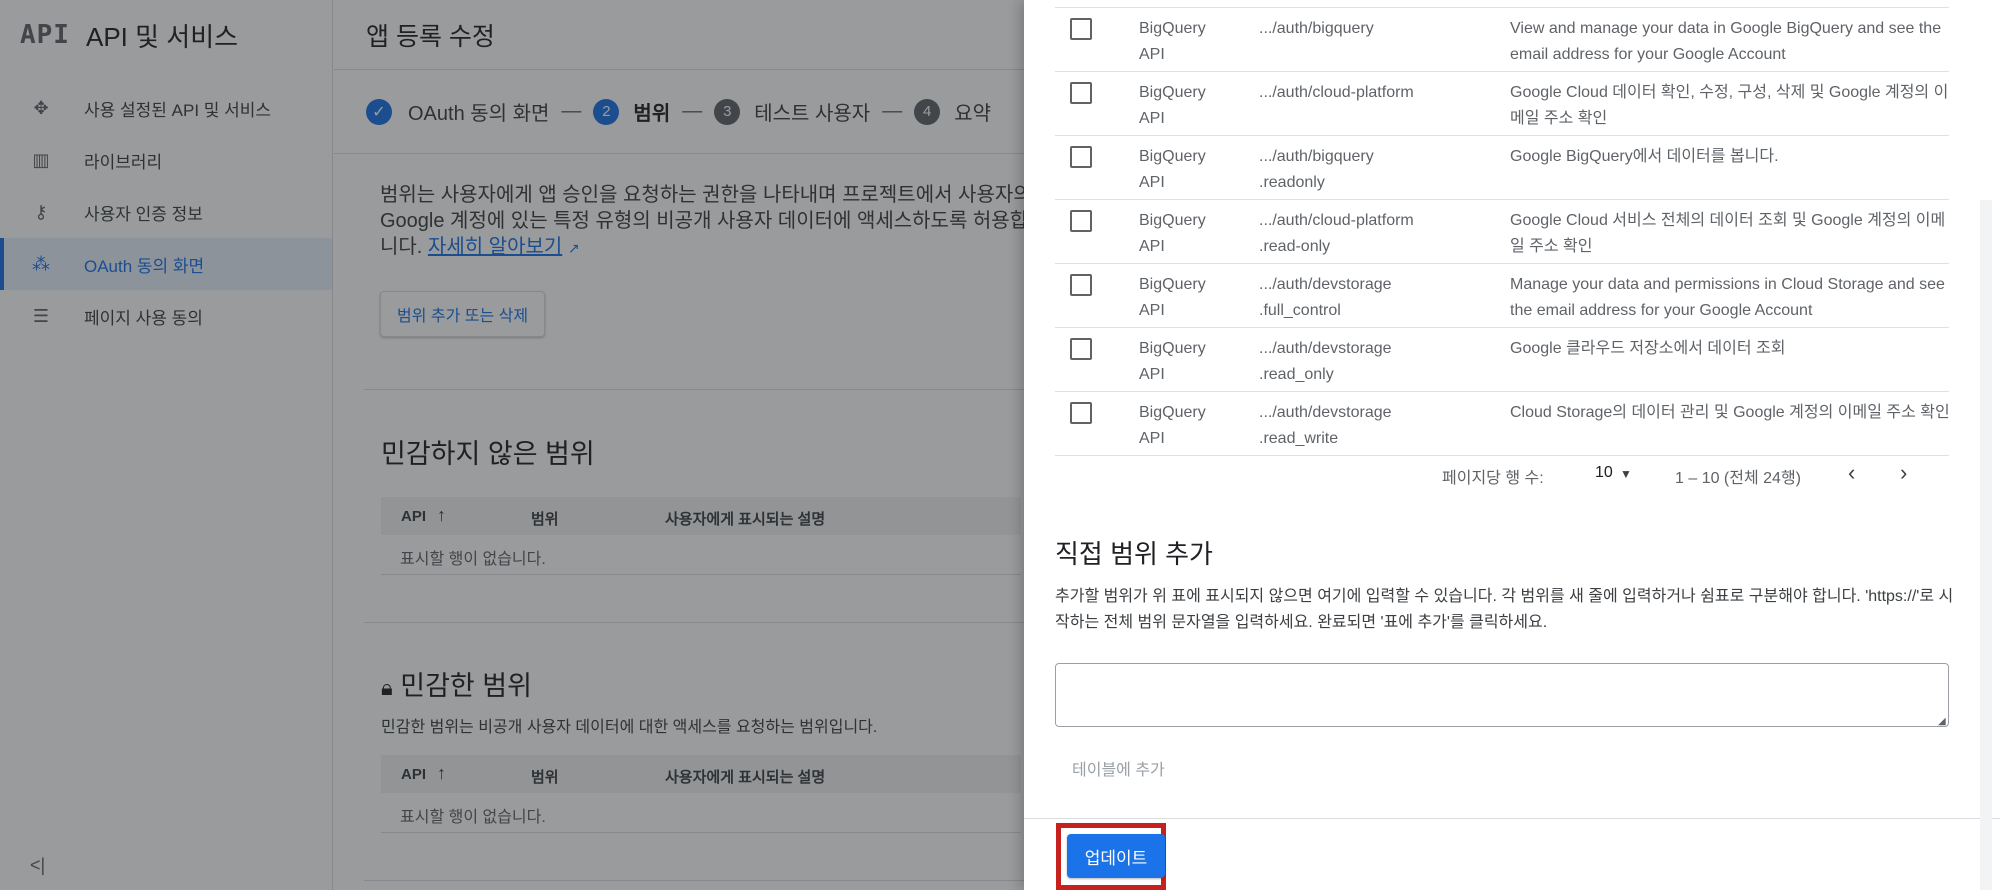 This screenshot has height=890, width=2000. Describe the element at coordinates (1502, 695) in the screenshot. I see `manual-scope-textarea` at that location.